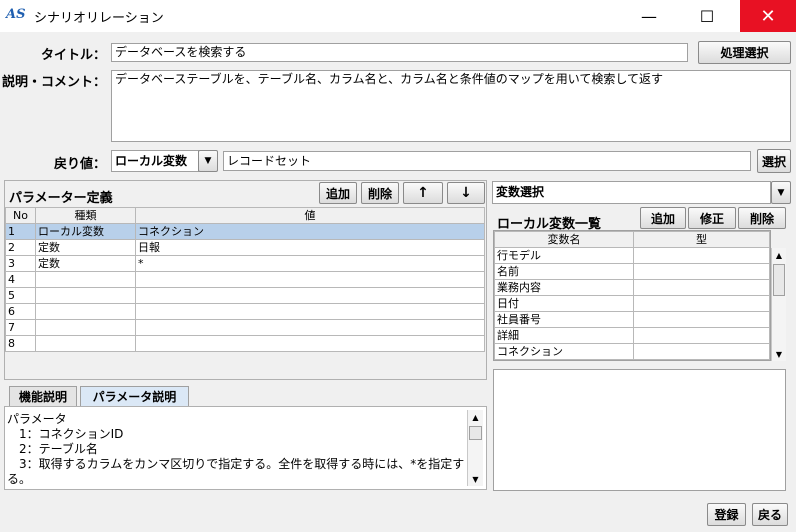 The width and height of the screenshot is (796, 532). I want to click on table-row: 4, so click(245, 279).